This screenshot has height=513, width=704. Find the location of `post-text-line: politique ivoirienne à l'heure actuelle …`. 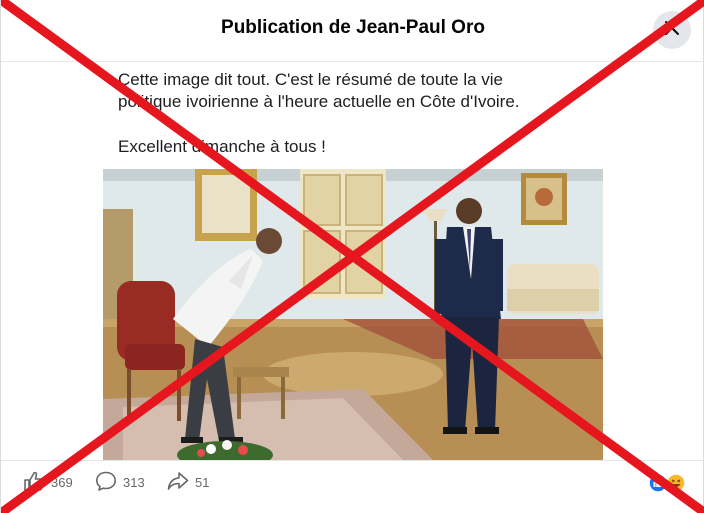

post-text-line: politique ivoirienne à l'heure actuelle … is located at coordinates (319, 101).